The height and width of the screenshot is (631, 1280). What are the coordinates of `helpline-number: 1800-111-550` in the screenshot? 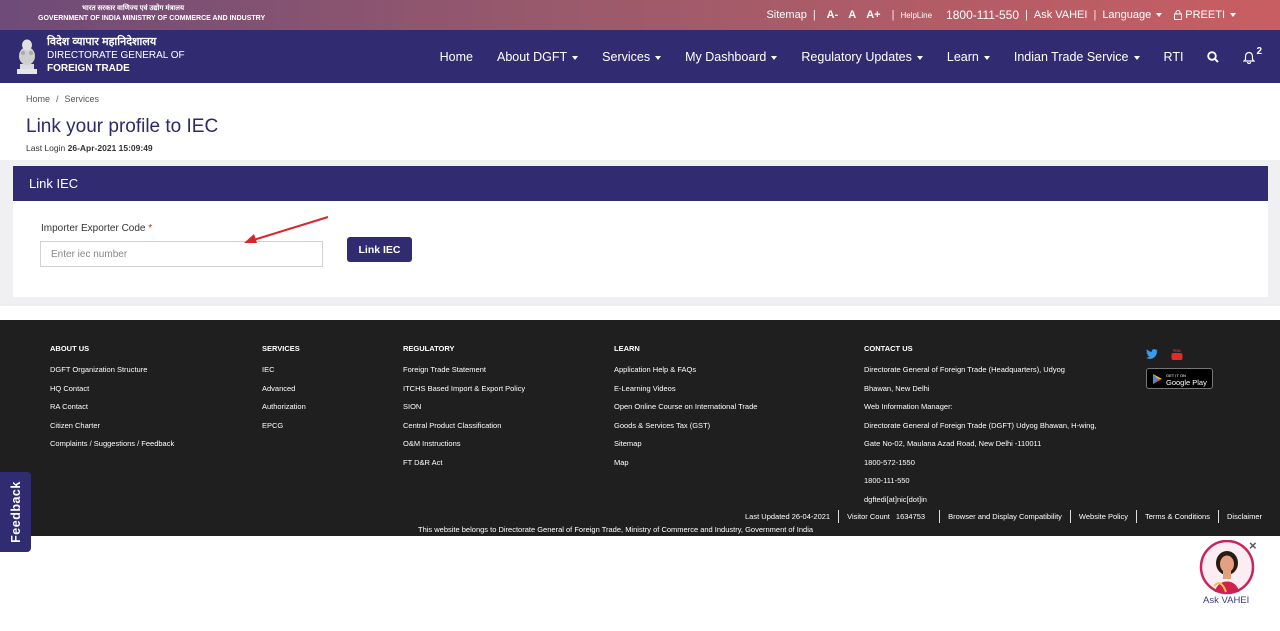 It's located at (982, 15).